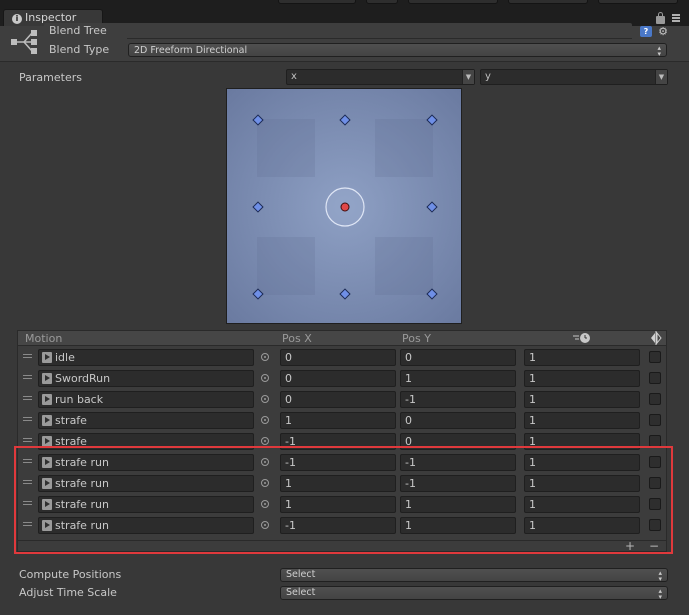 The width and height of the screenshot is (689, 615). I want to click on adjust-time-scale-dropdown: Select ▴ ▾, so click(474, 593).